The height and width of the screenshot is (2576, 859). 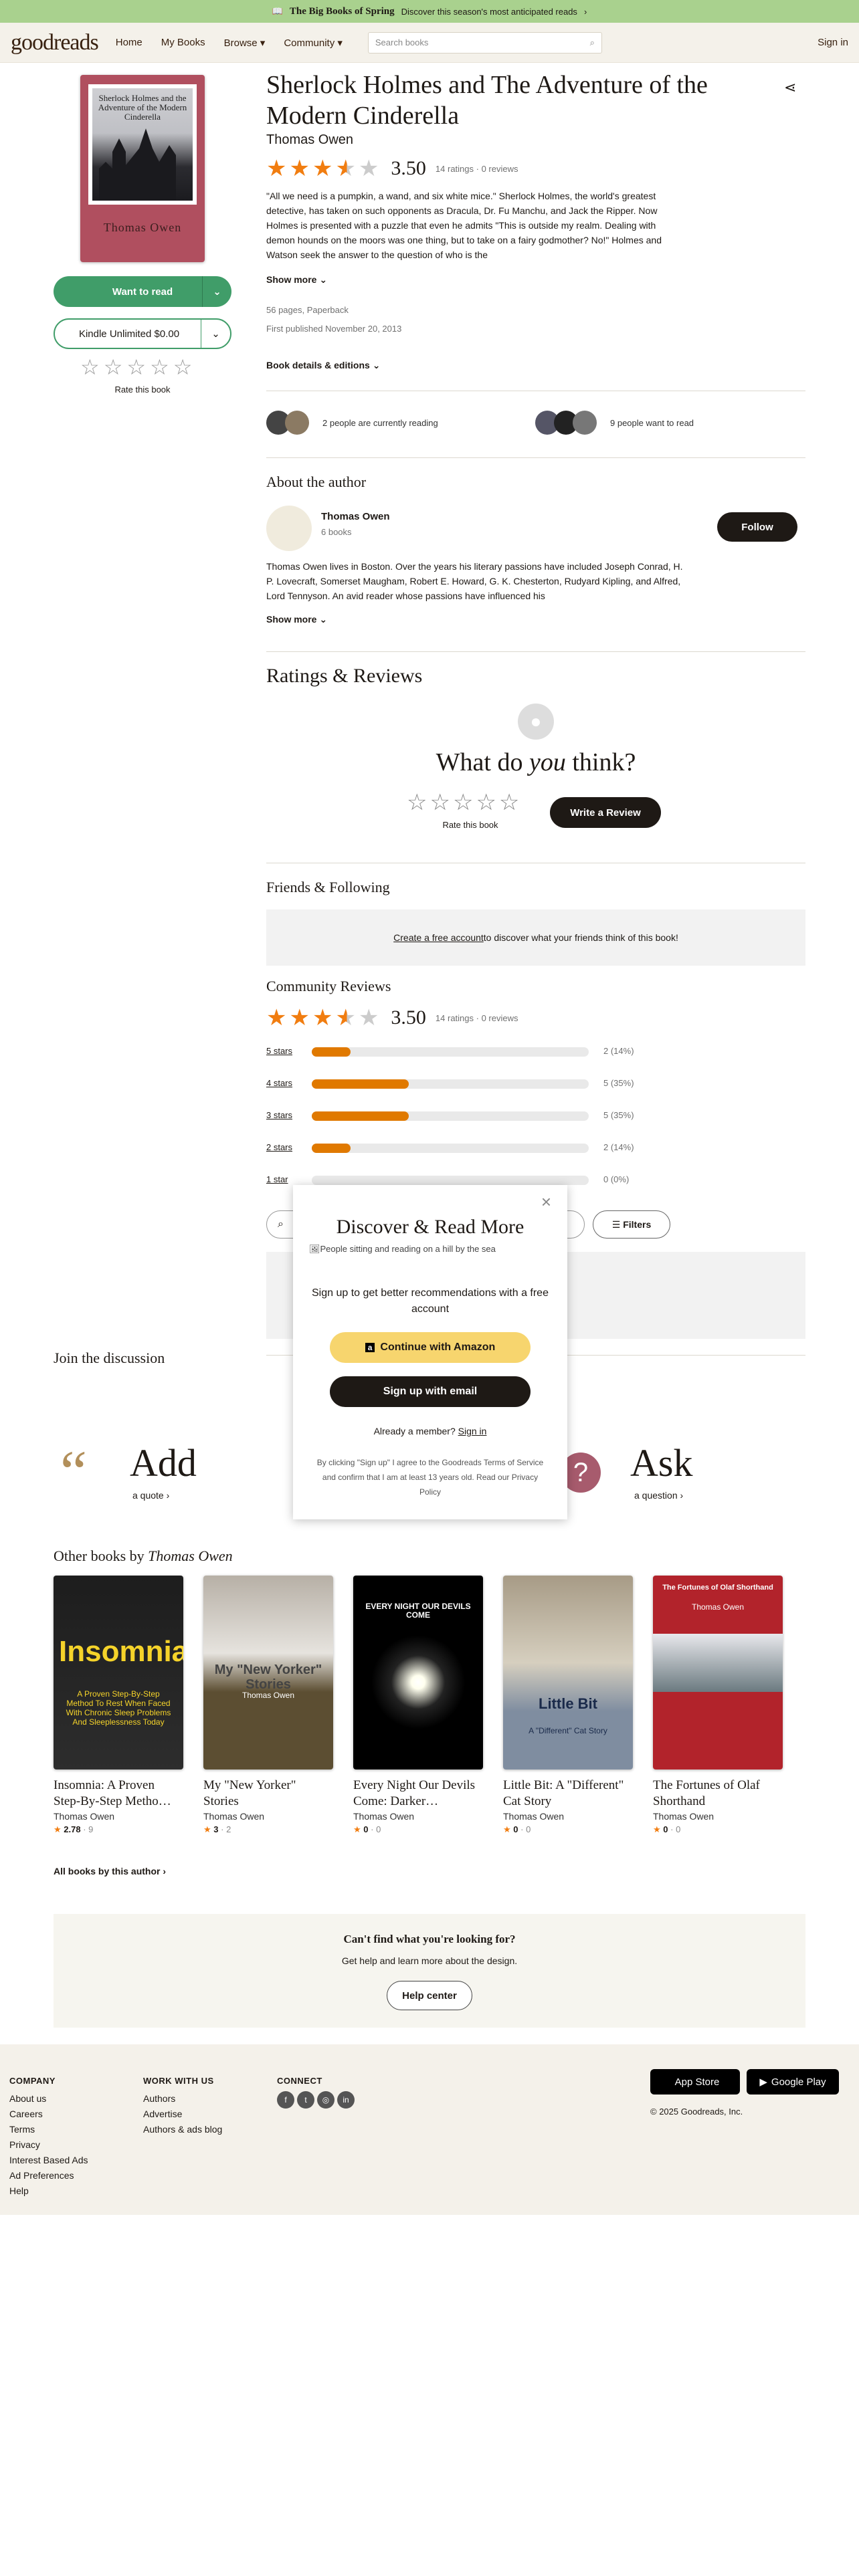 What do you see at coordinates (279, 1147) in the screenshot?
I see `rating-bar-label: 2 stars` at bounding box center [279, 1147].